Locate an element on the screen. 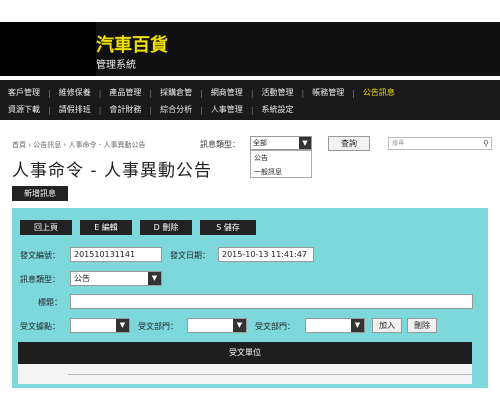 The image size is (500, 400). filter-type-select: 全部 ▼ is located at coordinates (281, 143).